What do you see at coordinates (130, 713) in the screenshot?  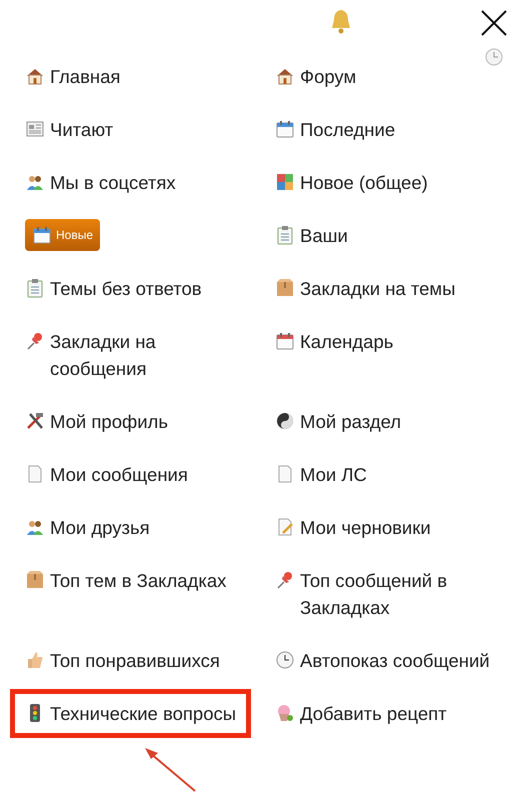 I see `menu-item: Технические вопросы` at bounding box center [130, 713].